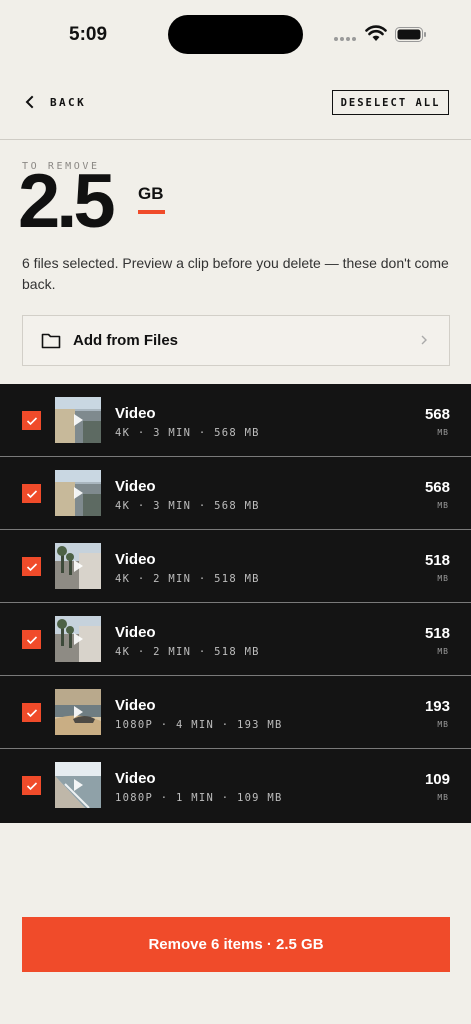 The image size is (471, 1024). What do you see at coordinates (236, 340) in the screenshot?
I see `add-from-files-button: Add from Files` at bounding box center [236, 340].